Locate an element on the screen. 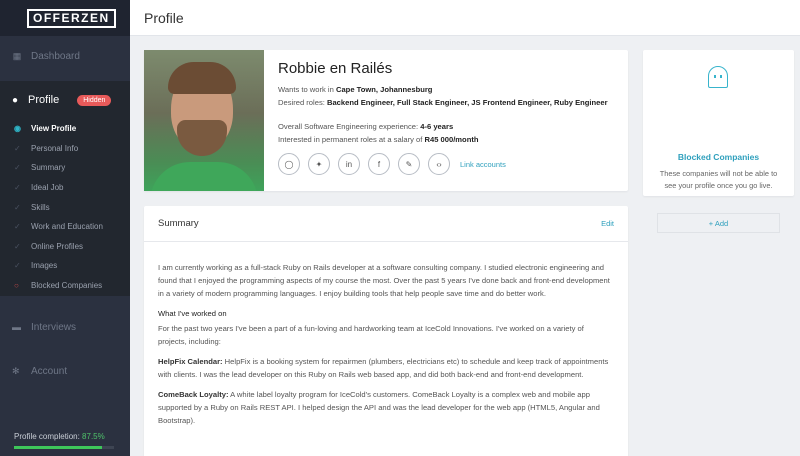  chat-icon: ▬ is located at coordinates (16, 327).